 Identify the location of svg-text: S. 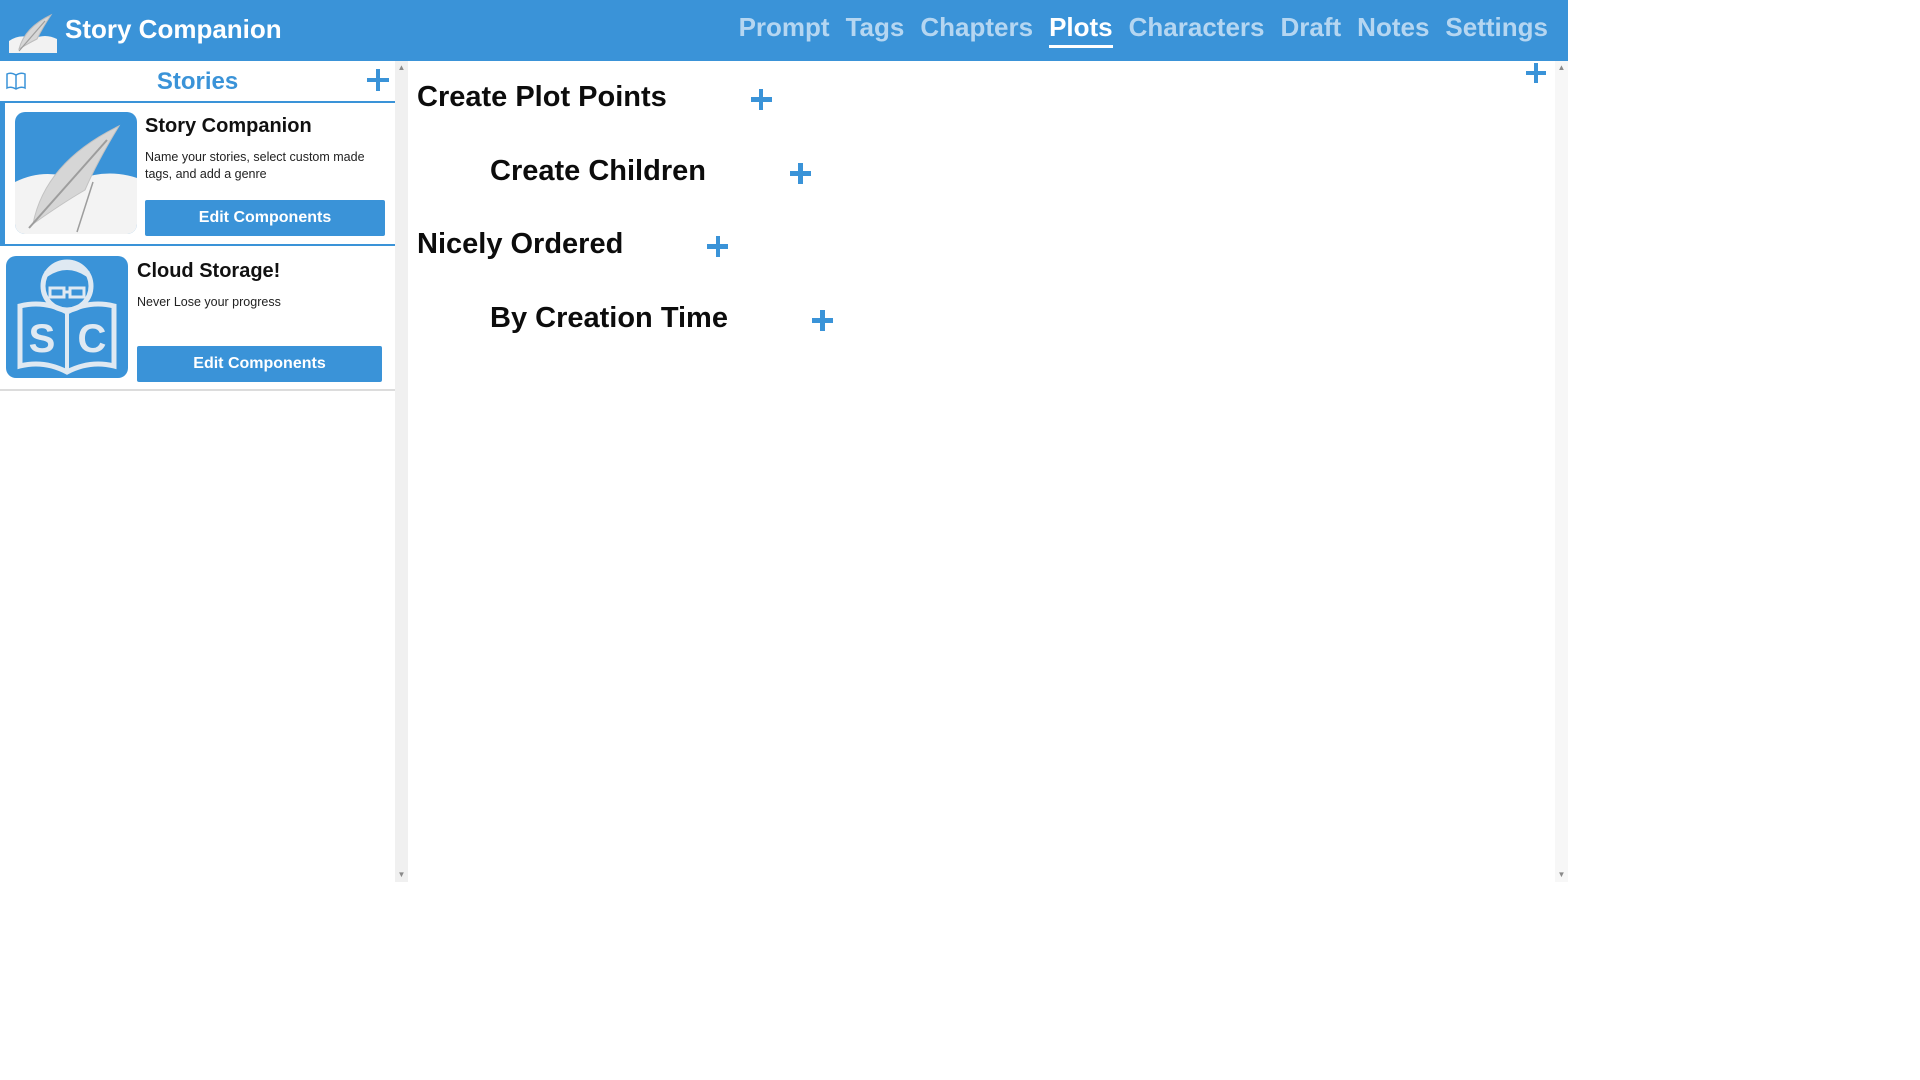
(42, 339).